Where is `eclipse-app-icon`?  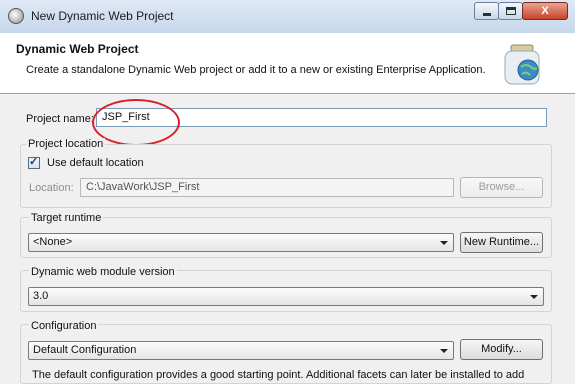
eclipse-app-icon is located at coordinates (16, 16).